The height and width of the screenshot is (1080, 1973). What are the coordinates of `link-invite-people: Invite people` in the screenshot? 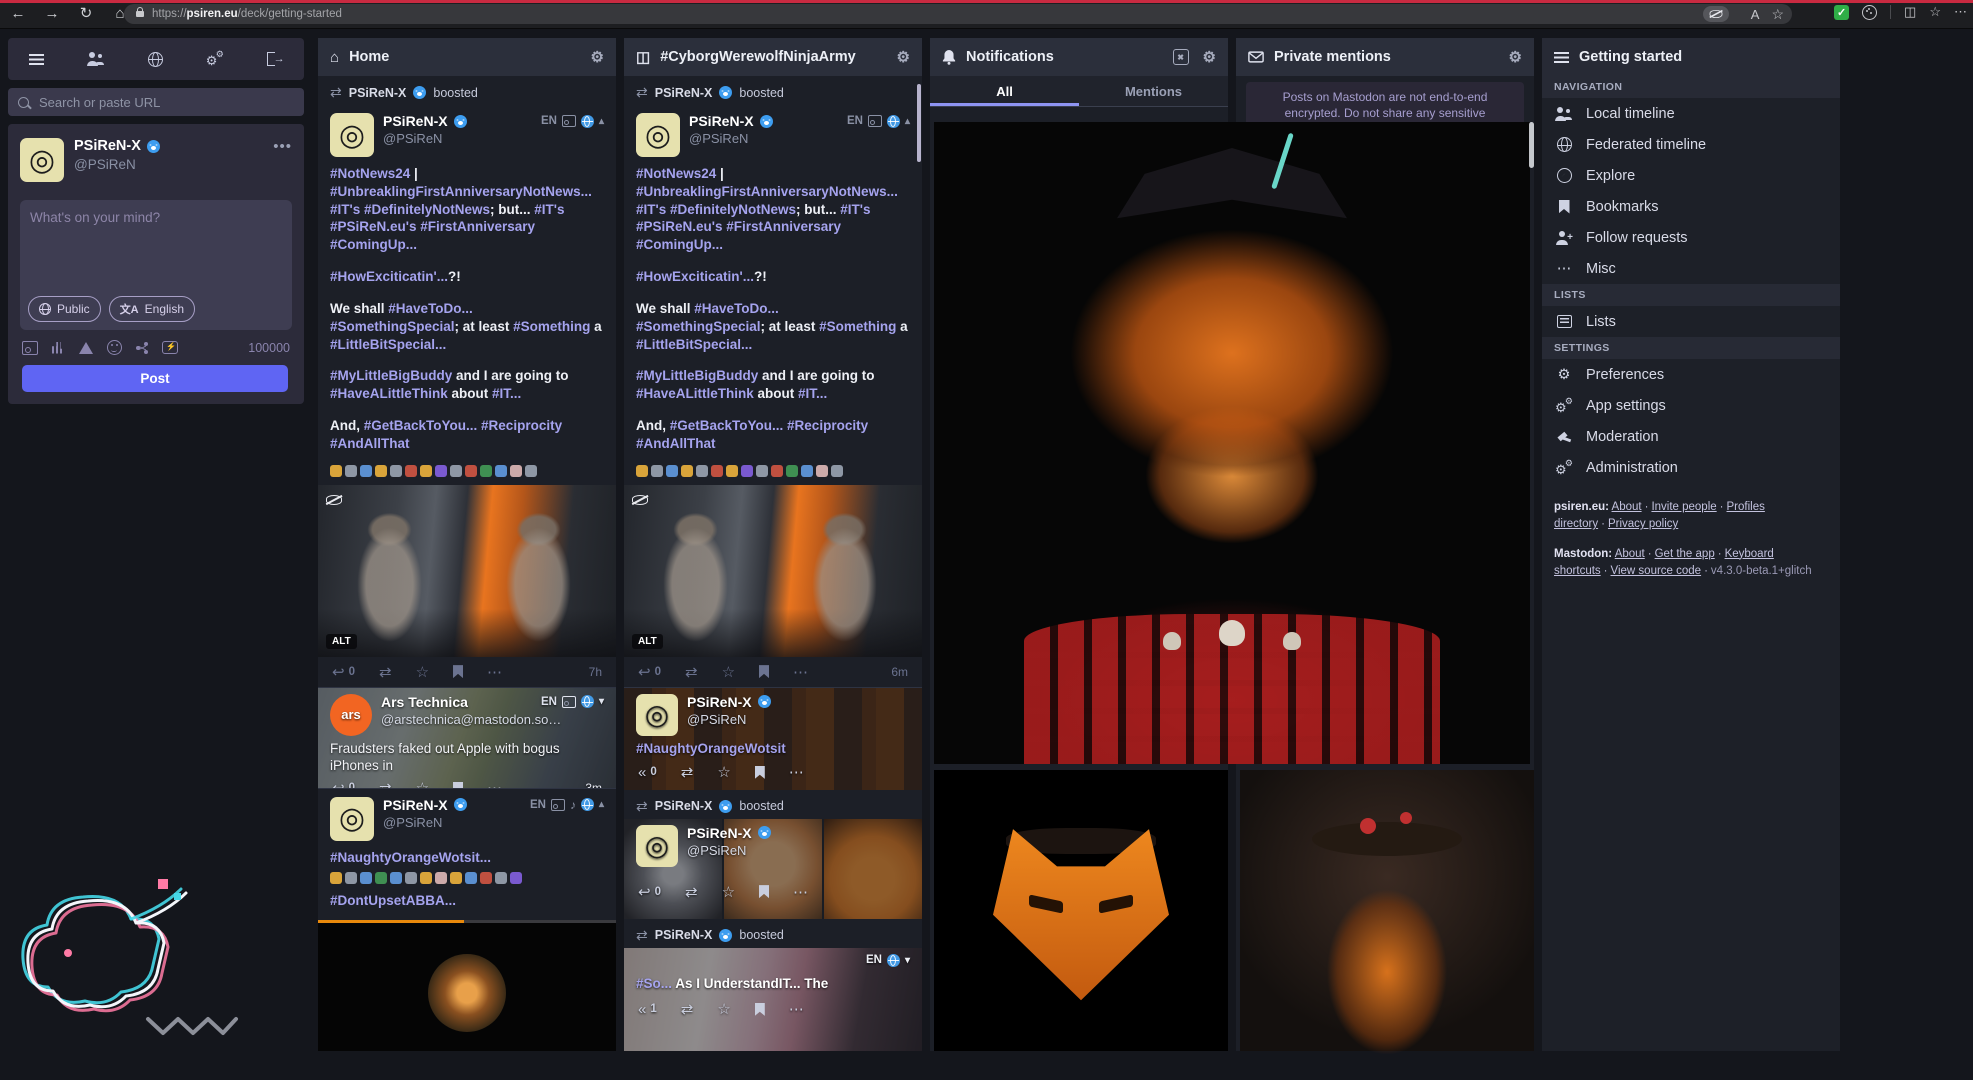 It's located at (1683, 507).